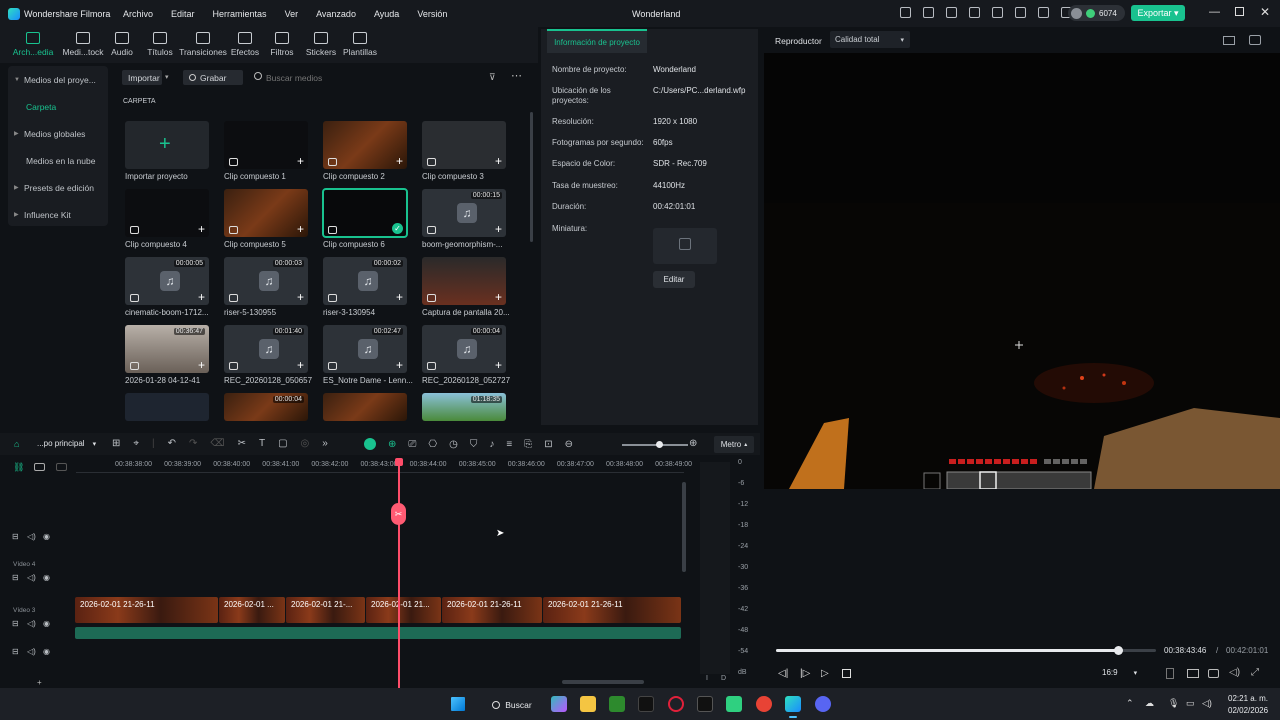  Describe the element at coordinates (588, 704) in the screenshot. I see `file-explorer-icon` at that location.